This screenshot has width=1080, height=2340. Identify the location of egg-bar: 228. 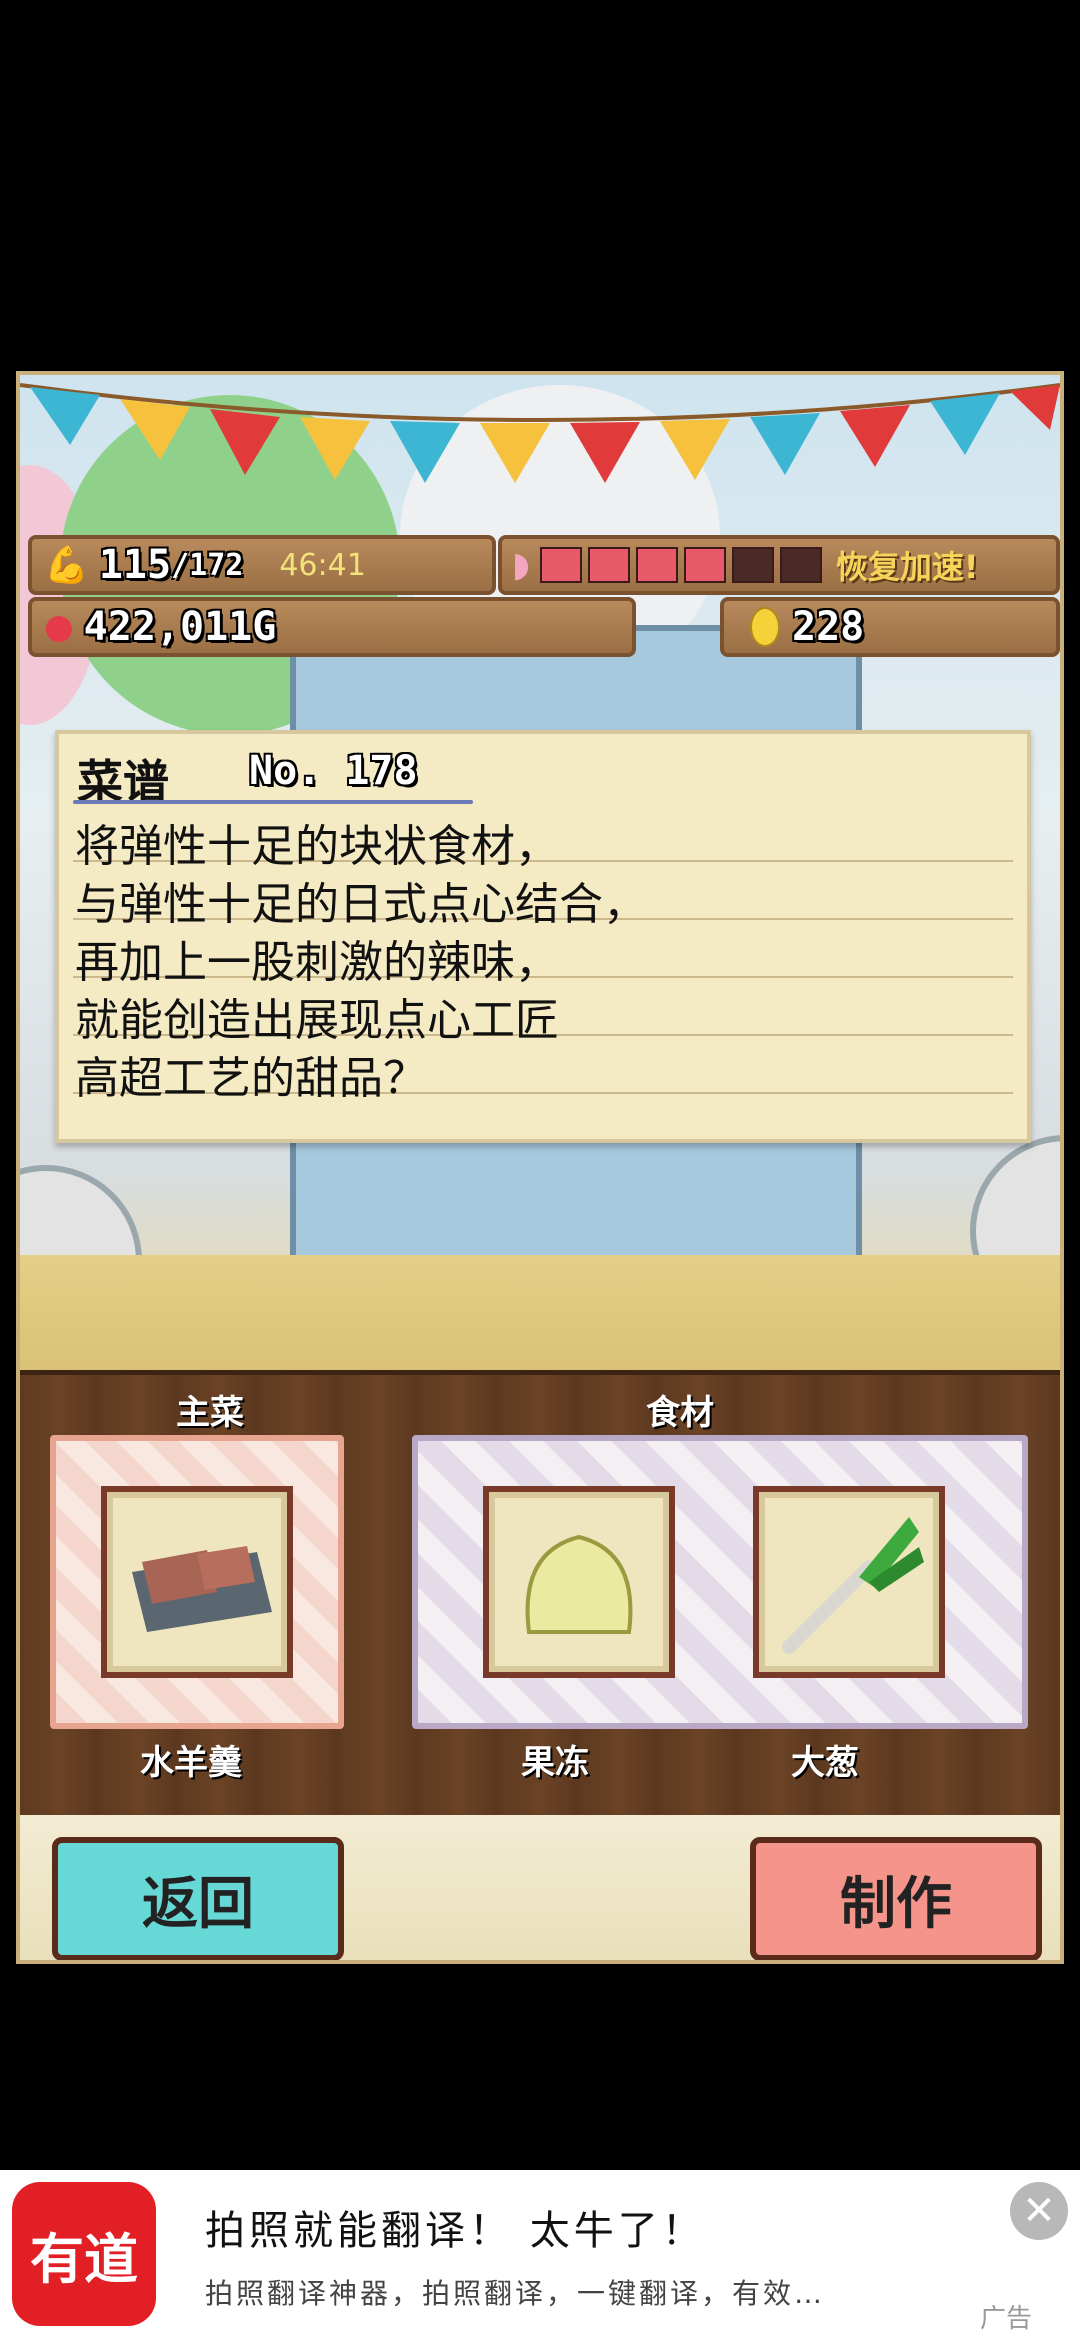
(890, 627).